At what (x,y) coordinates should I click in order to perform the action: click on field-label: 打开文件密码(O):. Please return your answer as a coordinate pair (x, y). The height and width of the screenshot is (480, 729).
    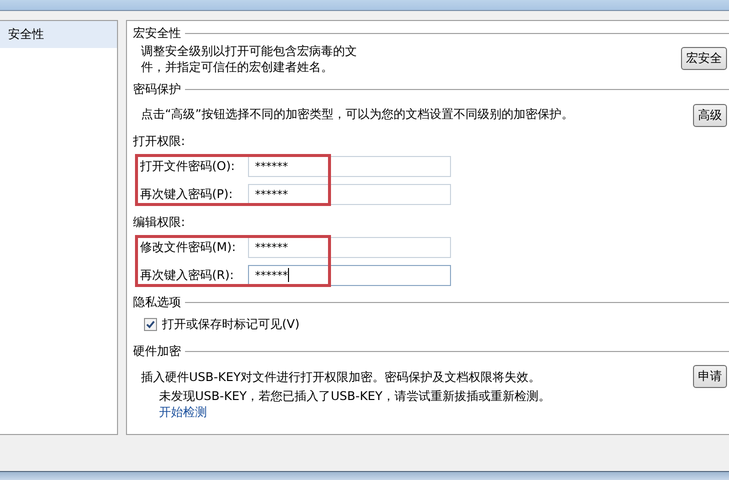
    Looking at the image, I should click on (188, 166).